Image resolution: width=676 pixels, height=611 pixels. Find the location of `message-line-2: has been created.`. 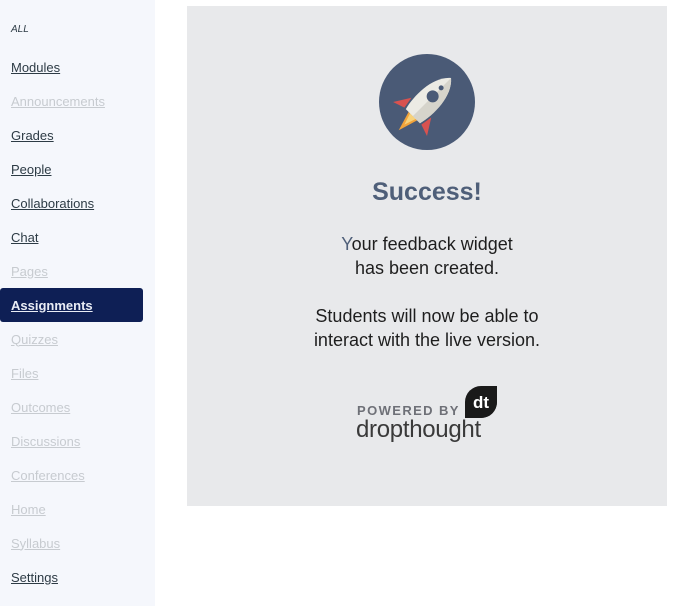

message-line-2: has been created. is located at coordinates (427, 268).